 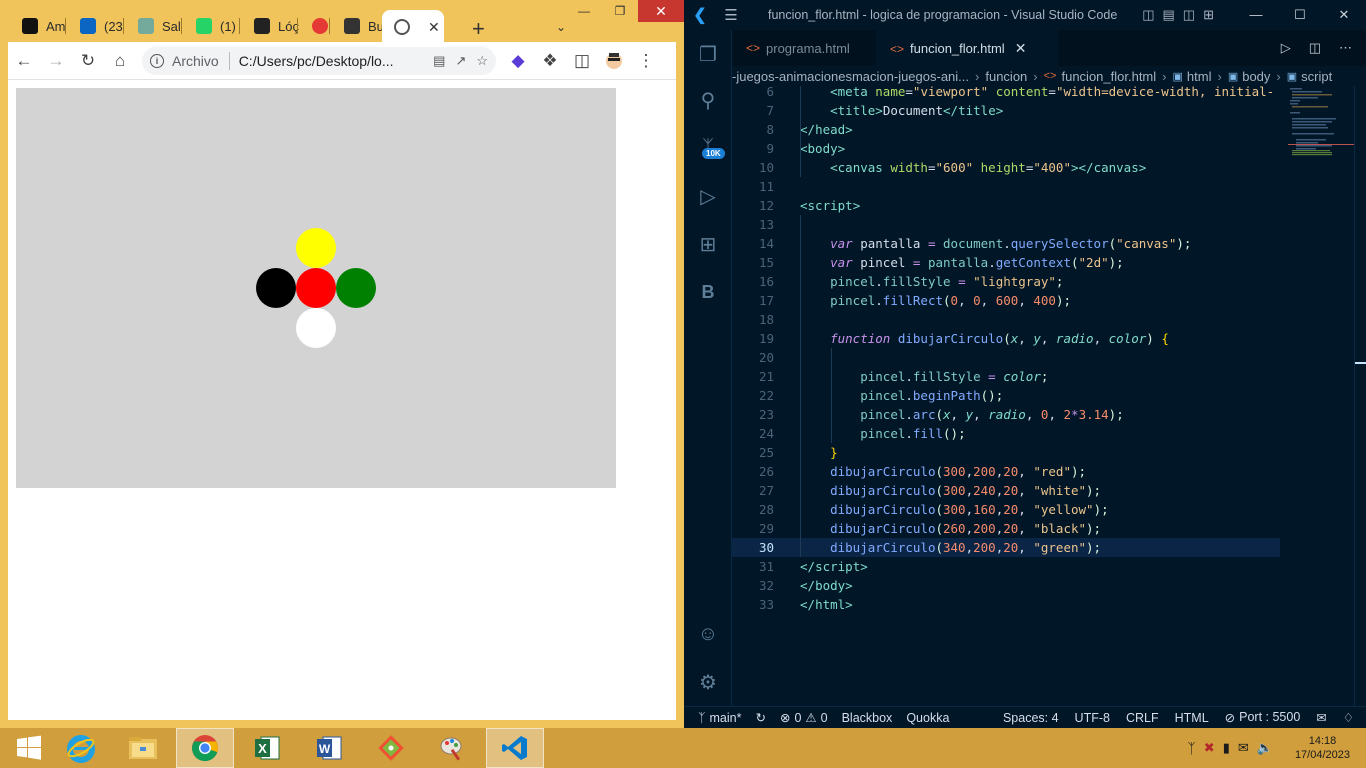 What do you see at coordinates (1226, 748) in the screenshot?
I see `power-icon: ▮` at bounding box center [1226, 748].